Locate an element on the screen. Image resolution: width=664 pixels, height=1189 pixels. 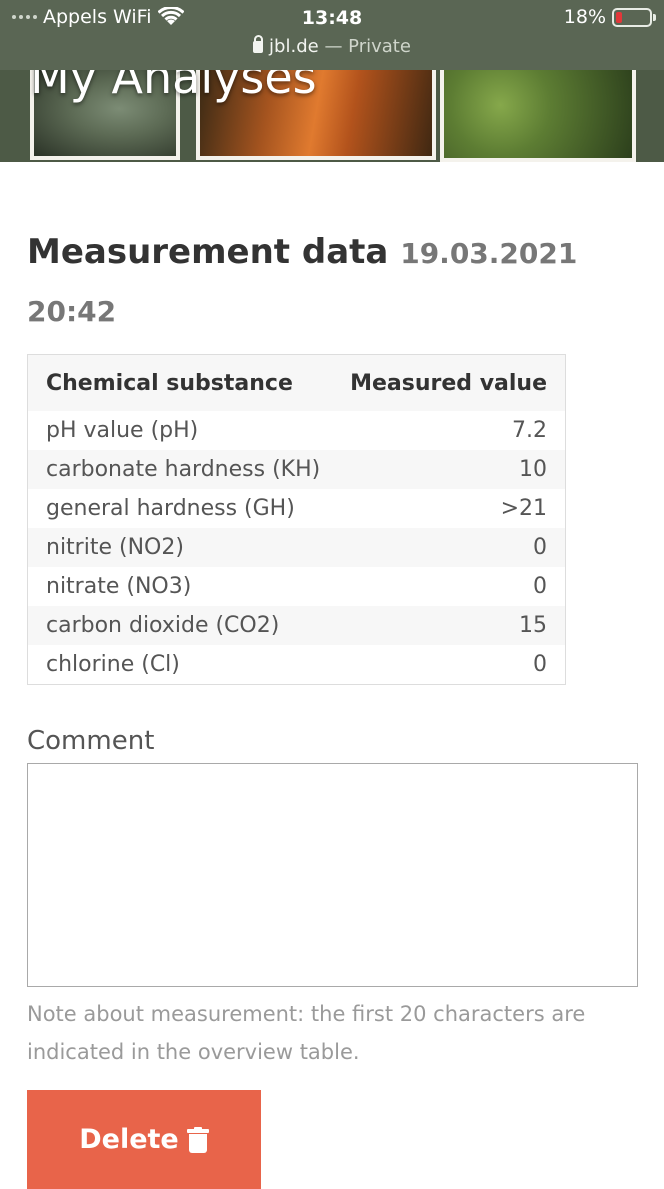
status-bar: Appels WiFi 13:48 18% jbl.de — Private is located at coordinates (332, 35).